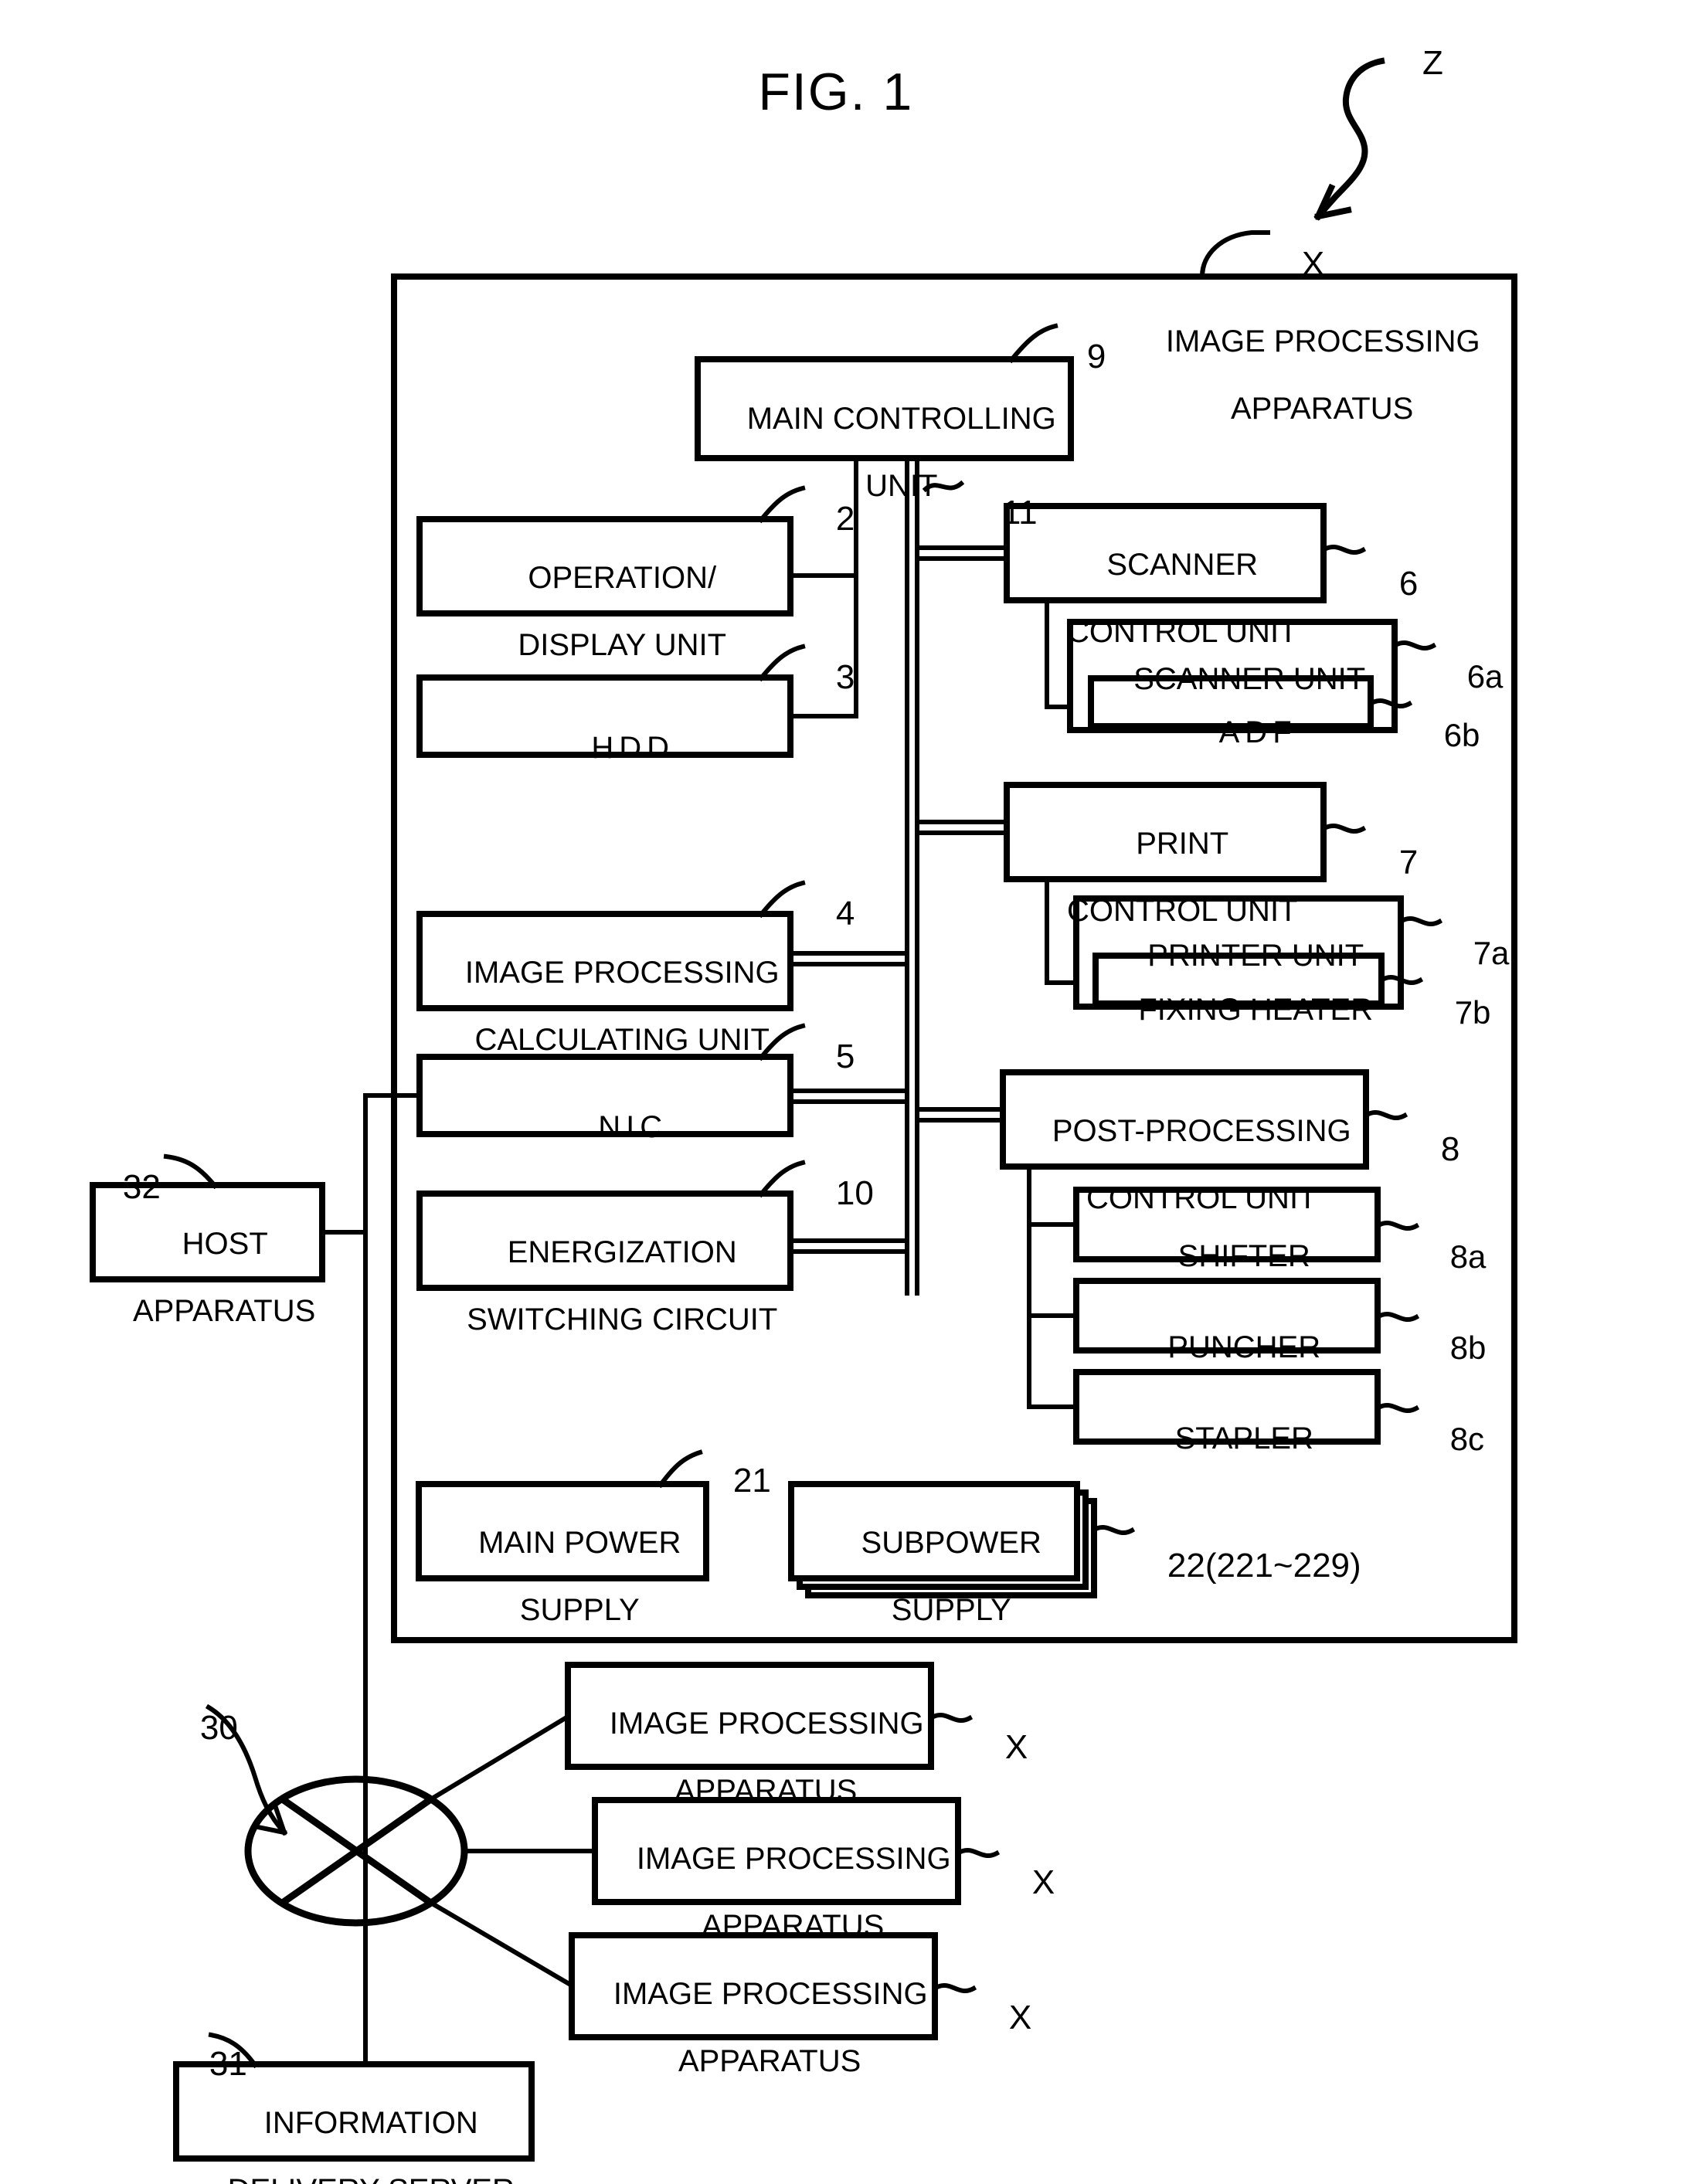 This screenshot has height=2184, width=1682. Describe the element at coordinates (1096, 356) in the screenshot. I see `reference-9: 9` at that location.